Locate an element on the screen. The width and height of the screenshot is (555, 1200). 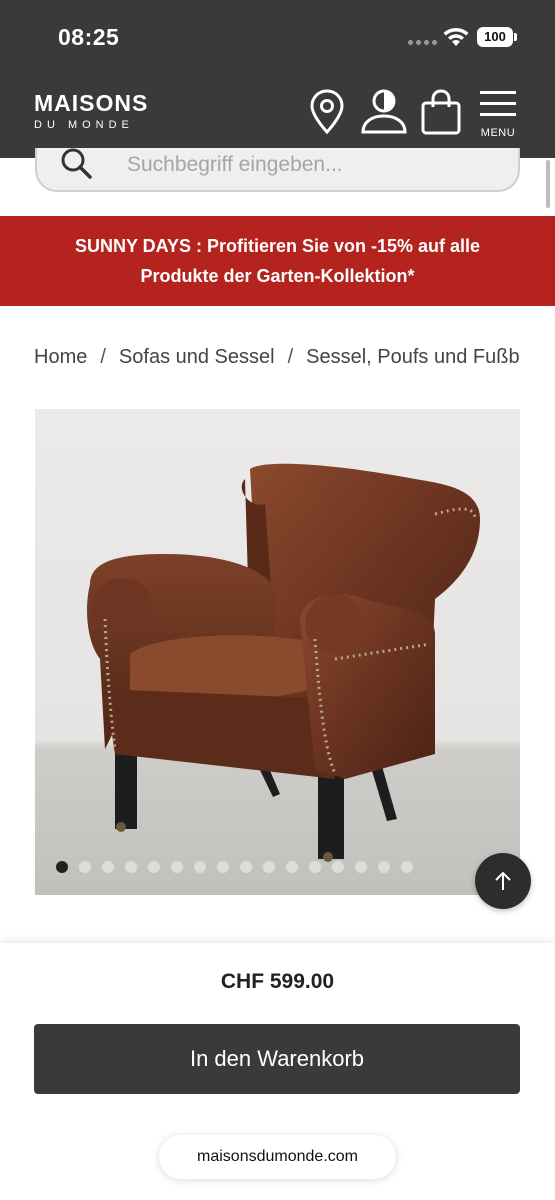
battery-icon: 100 is located at coordinates (497, 37).